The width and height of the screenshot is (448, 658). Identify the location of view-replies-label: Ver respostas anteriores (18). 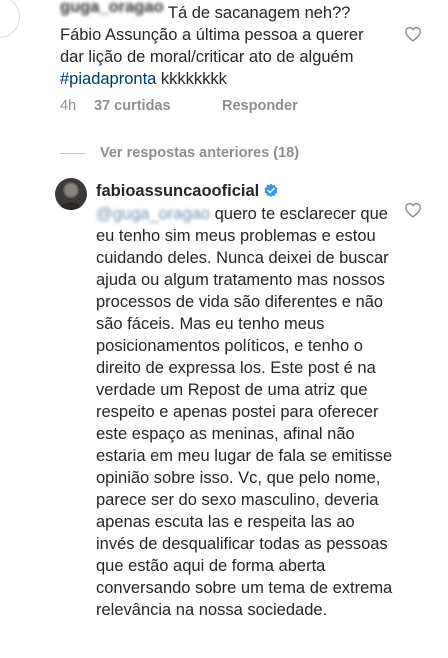
(199, 153).